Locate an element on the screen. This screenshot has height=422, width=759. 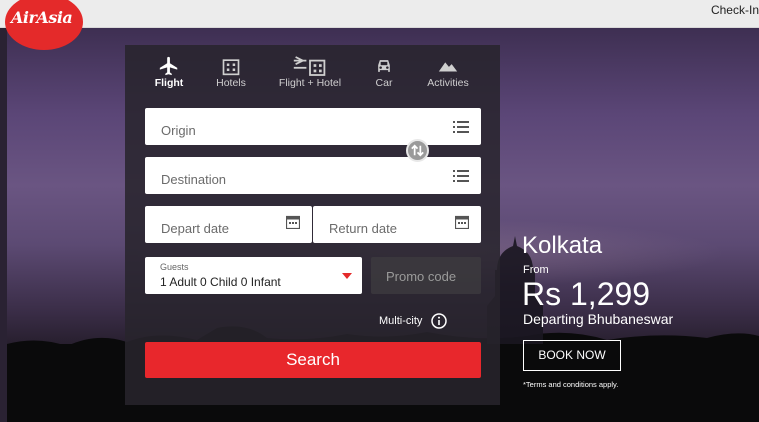
swap-arrows-icon is located at coordinates (417, 150).